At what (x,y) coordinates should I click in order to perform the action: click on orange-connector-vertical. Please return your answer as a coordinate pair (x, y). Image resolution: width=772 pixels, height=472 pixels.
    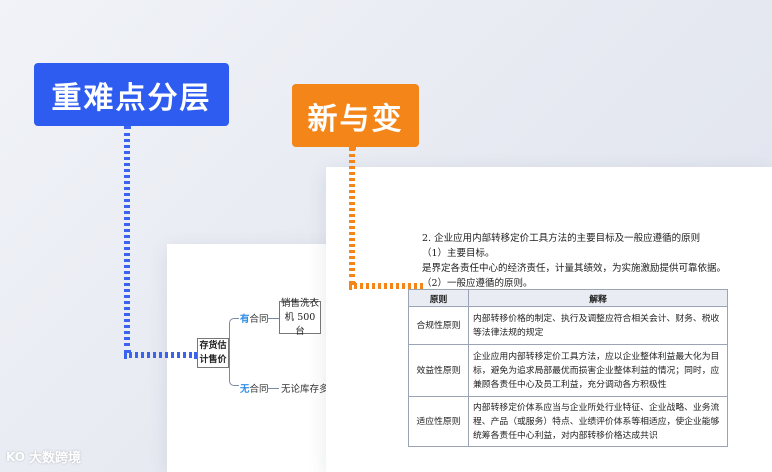
    Looking at the image, I should click on (352, 216).